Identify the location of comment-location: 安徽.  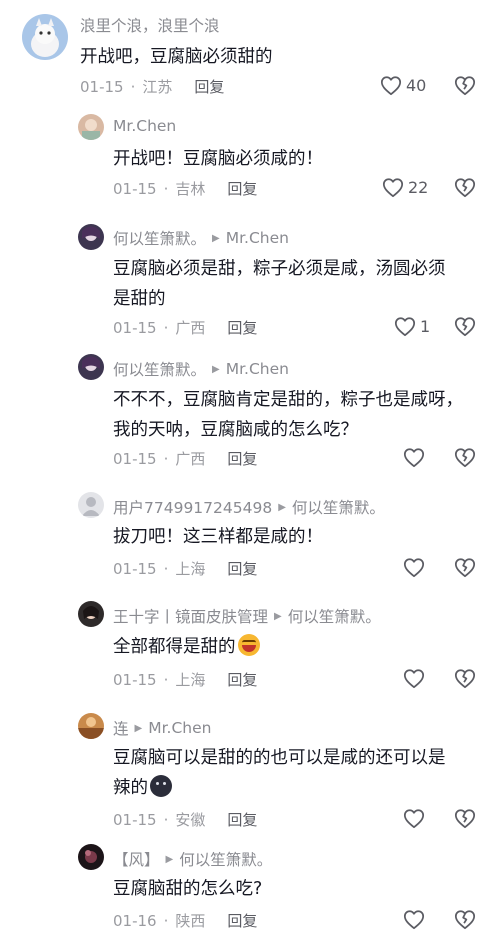
(190, 820).